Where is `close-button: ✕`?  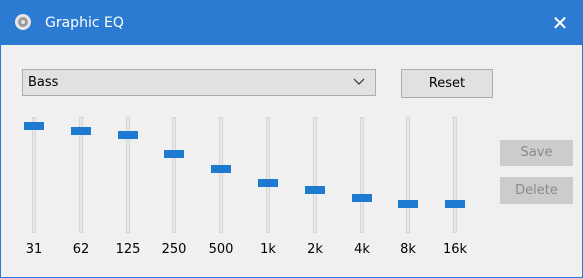 close-button: ✕ is located at coordinates (560, 23).